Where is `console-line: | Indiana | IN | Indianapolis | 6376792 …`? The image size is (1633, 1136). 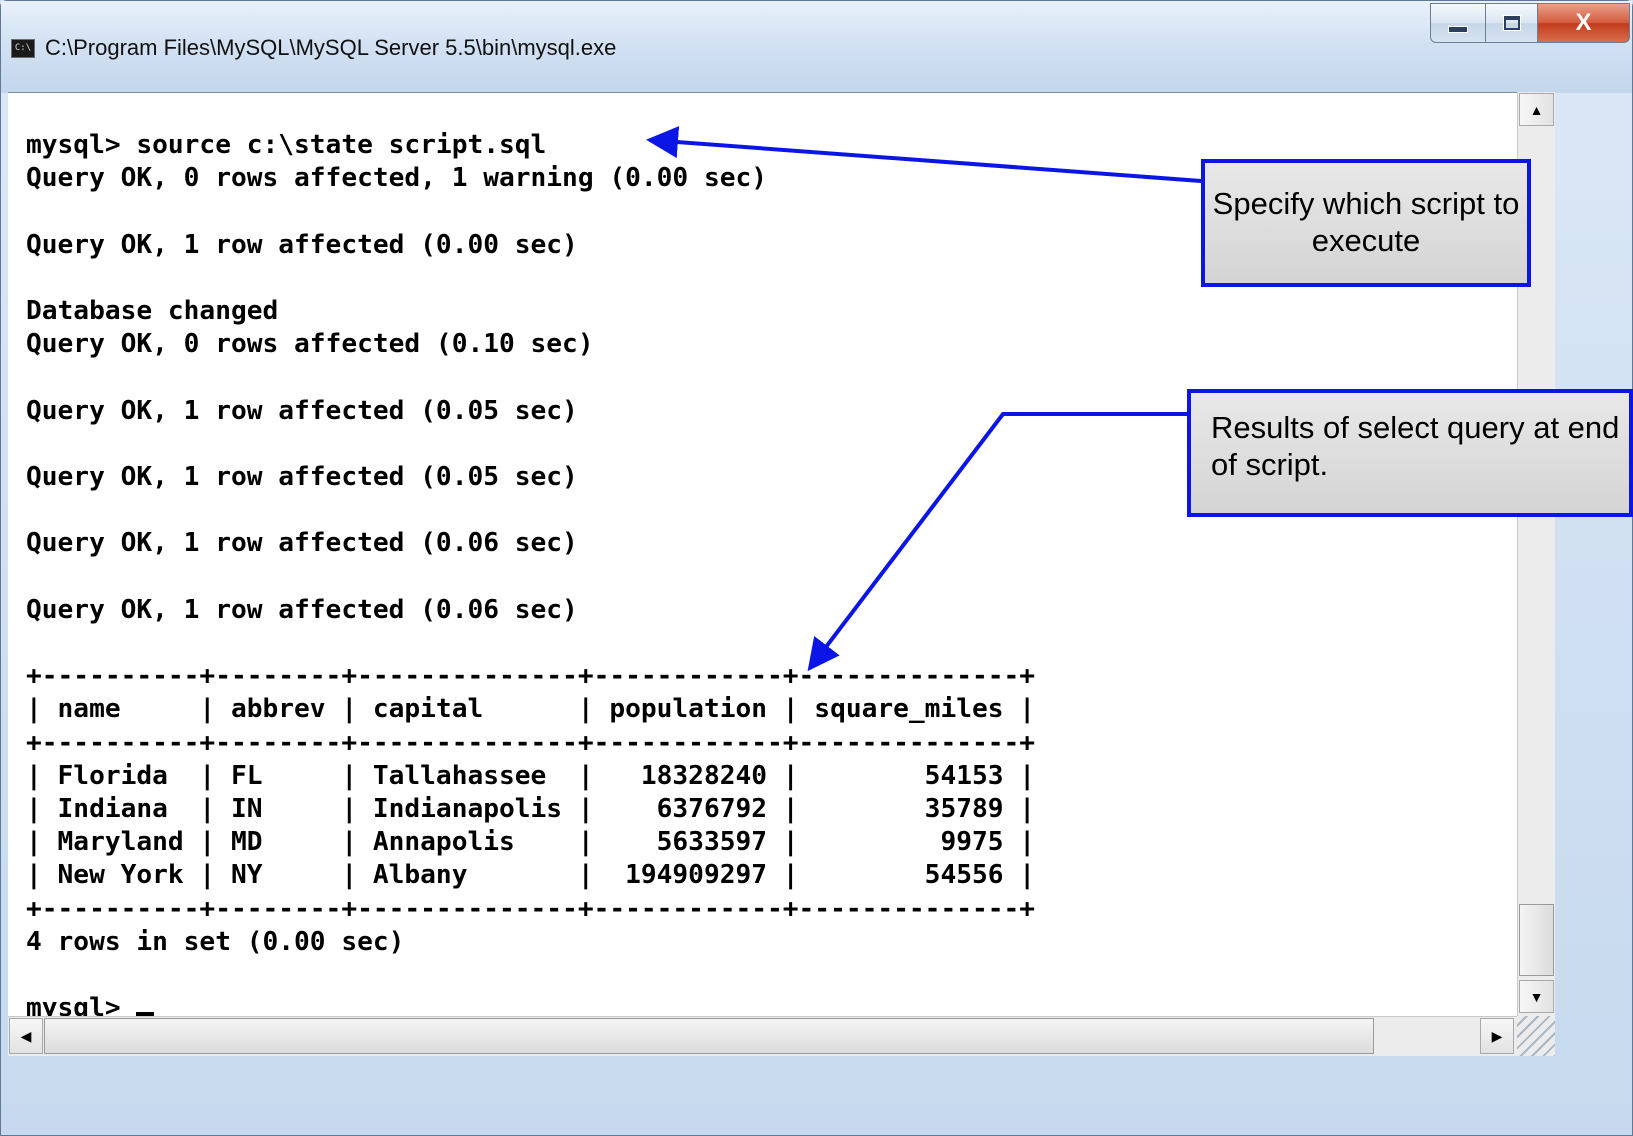
console-line: | Indiana | IN | Indianapolis | 6376792 … is located at coordinates (531, 809).